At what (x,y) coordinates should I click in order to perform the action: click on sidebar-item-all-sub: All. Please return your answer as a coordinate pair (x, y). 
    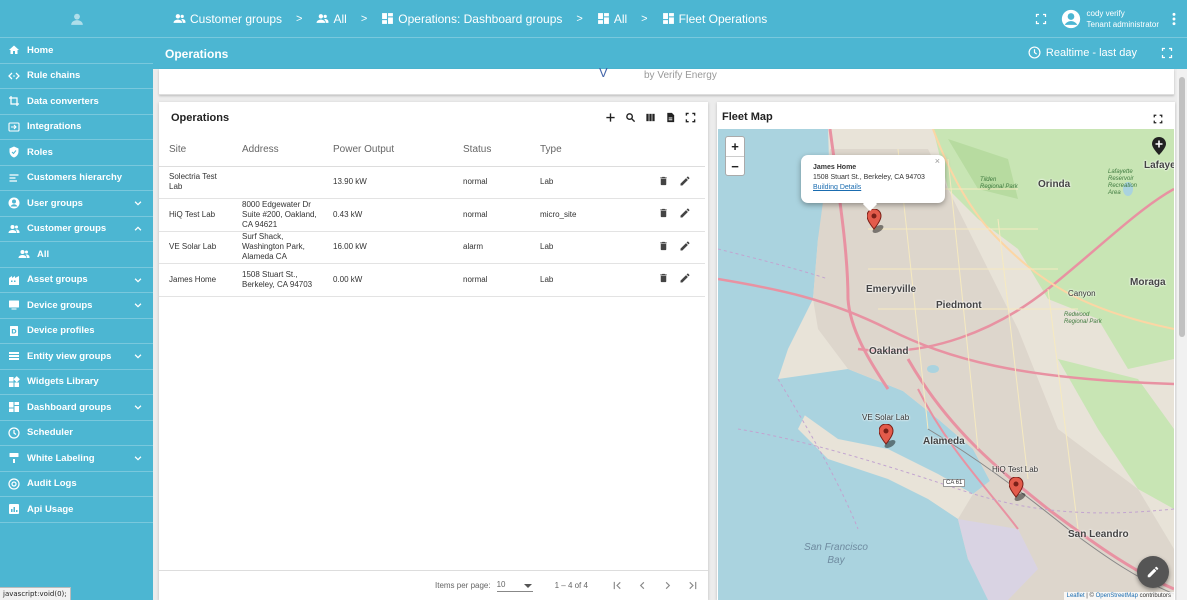
    Looking at the image, I should click on (76, 255).